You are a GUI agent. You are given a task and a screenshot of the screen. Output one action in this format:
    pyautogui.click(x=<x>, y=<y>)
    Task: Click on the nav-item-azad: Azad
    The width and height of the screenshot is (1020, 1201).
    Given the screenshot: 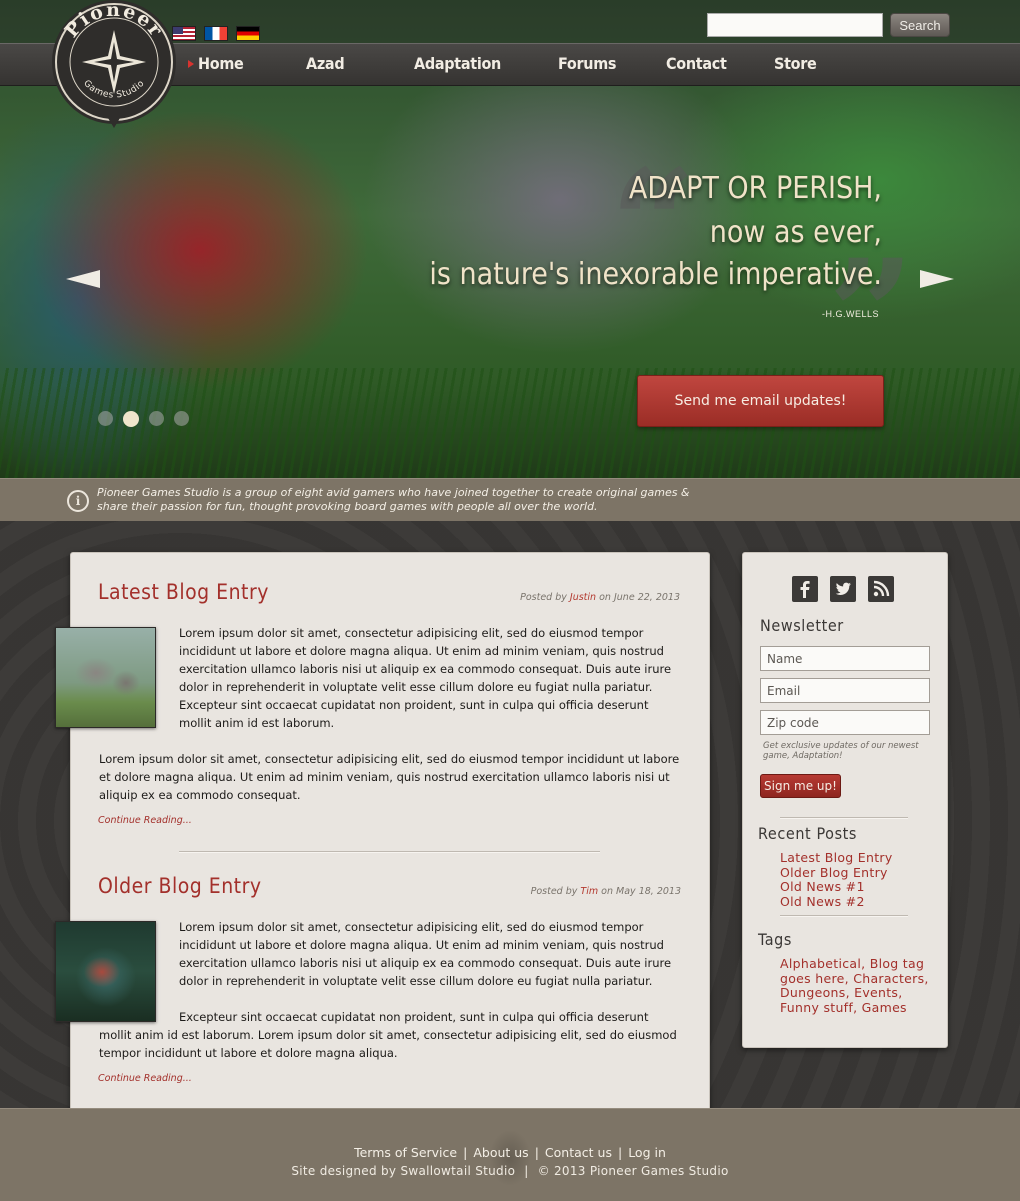 What is the action you would take?
    pyautogui.click(x=325, y=63)
    